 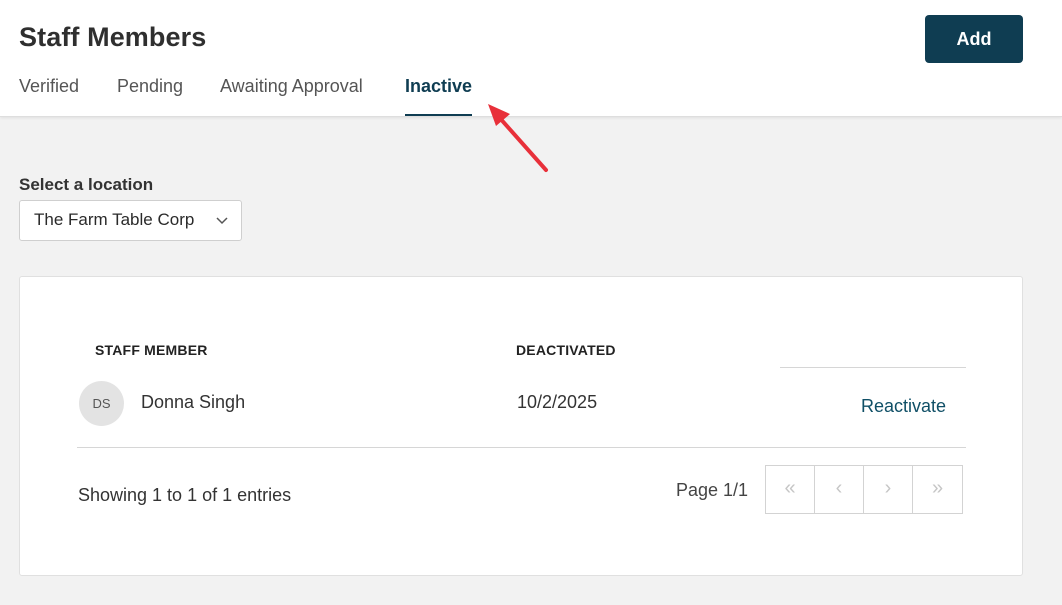 I want to click on entries-count: Showing 1 to 1 of 1 entries, so click(x=185, y=495).